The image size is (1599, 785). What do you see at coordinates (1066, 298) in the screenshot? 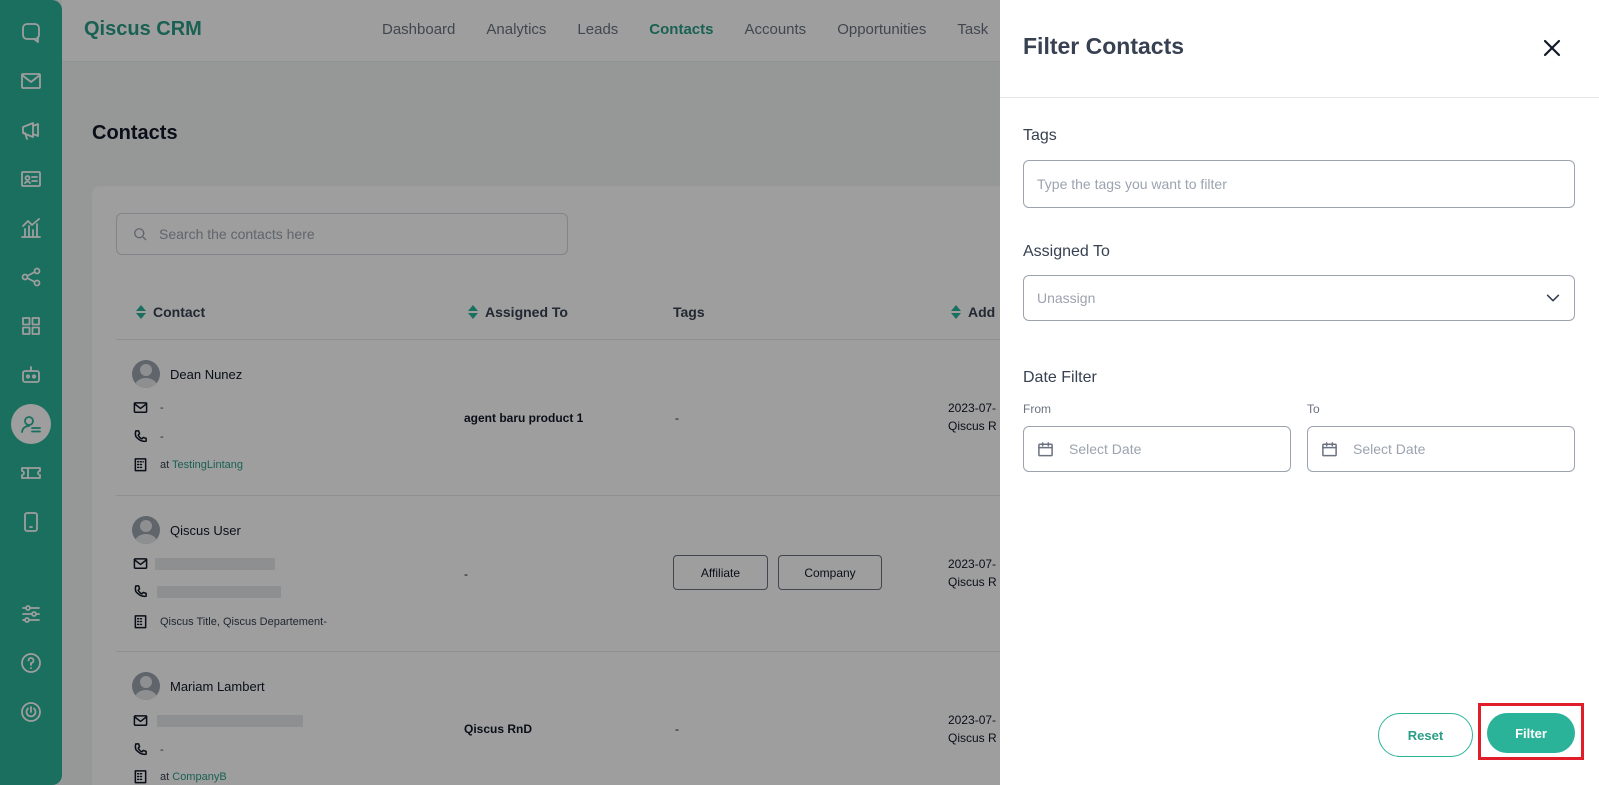
I see `assigned-value: Unassign` at bounding box center [1066, 298].